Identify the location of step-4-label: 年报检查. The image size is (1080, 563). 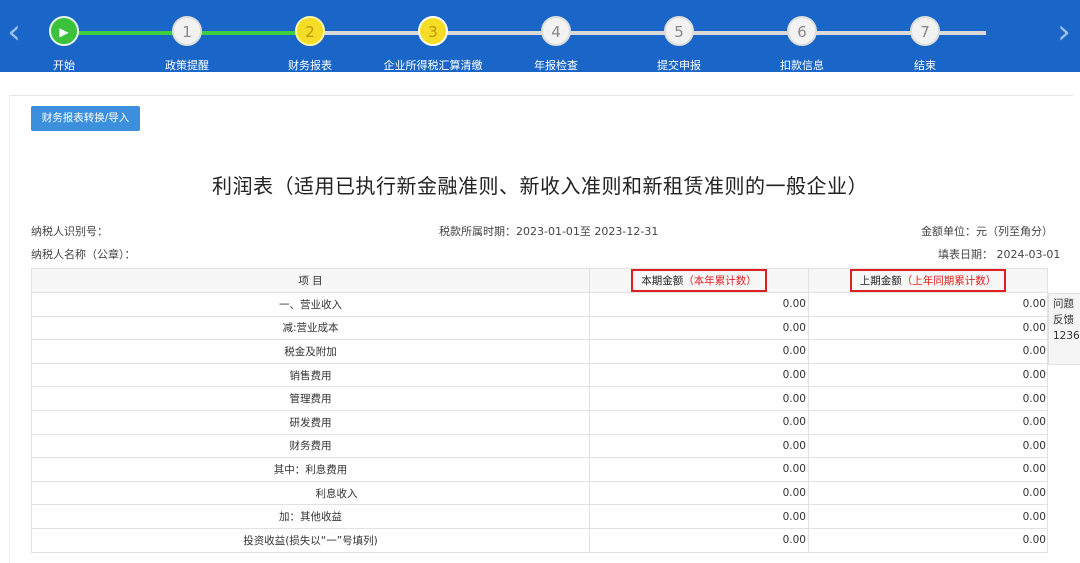
(556, 65).